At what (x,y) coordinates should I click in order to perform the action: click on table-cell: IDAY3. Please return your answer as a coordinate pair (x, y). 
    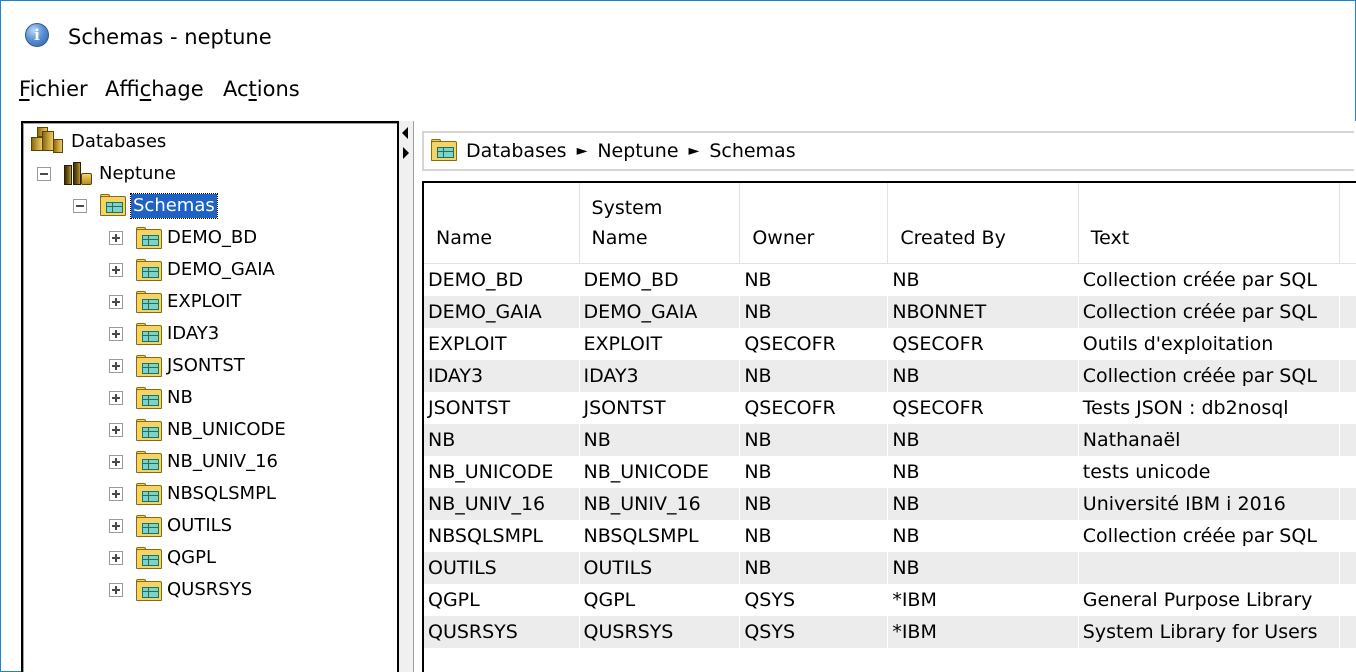
    Looking at the image, I should click on (660, 375).